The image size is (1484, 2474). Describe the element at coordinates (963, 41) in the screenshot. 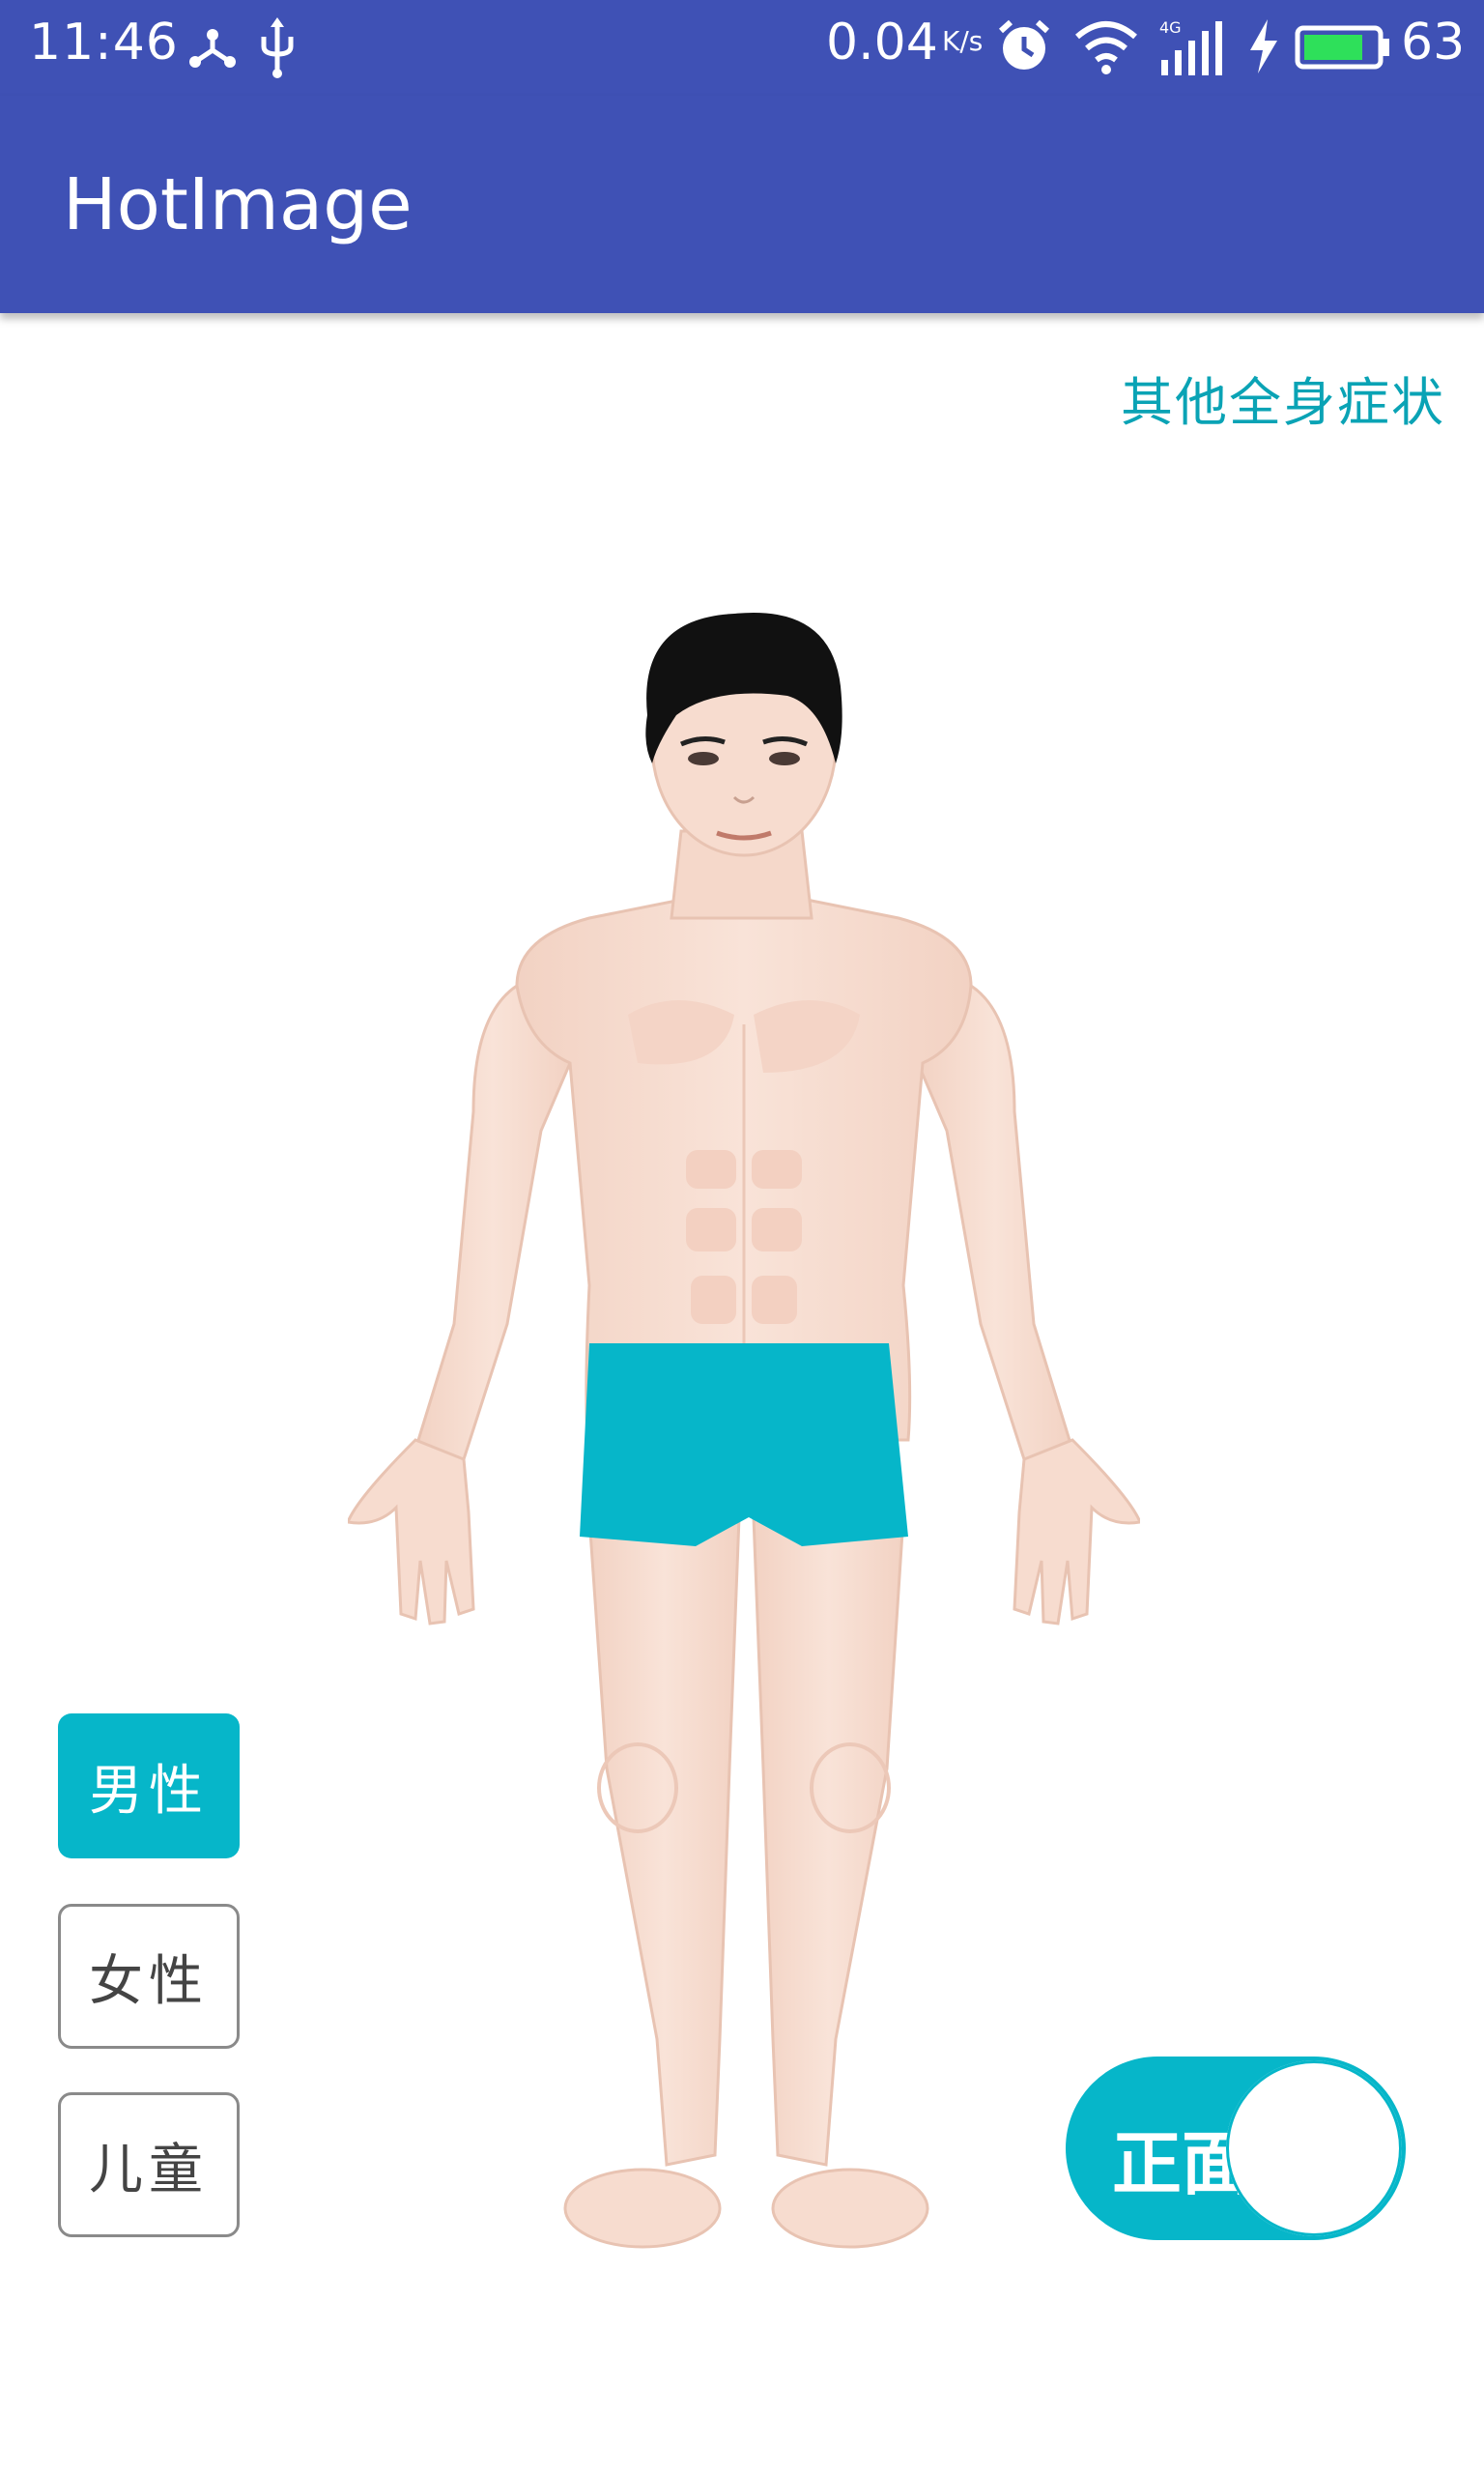

I see `network-speed-unit: K/s` at that location.